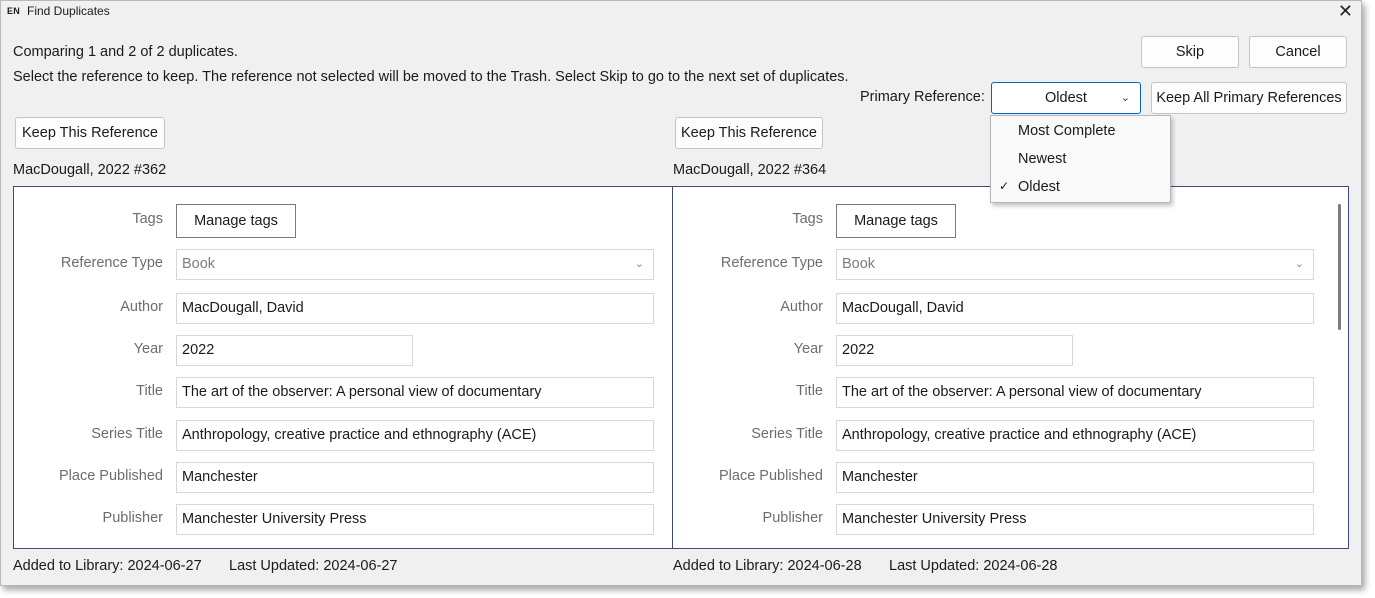 The image size is (1375, 598). What do you see at coordinates (1075, 477) in the screenshot?
I see `place-published-field-right: Manchester` at bounding box center [1075, 477].